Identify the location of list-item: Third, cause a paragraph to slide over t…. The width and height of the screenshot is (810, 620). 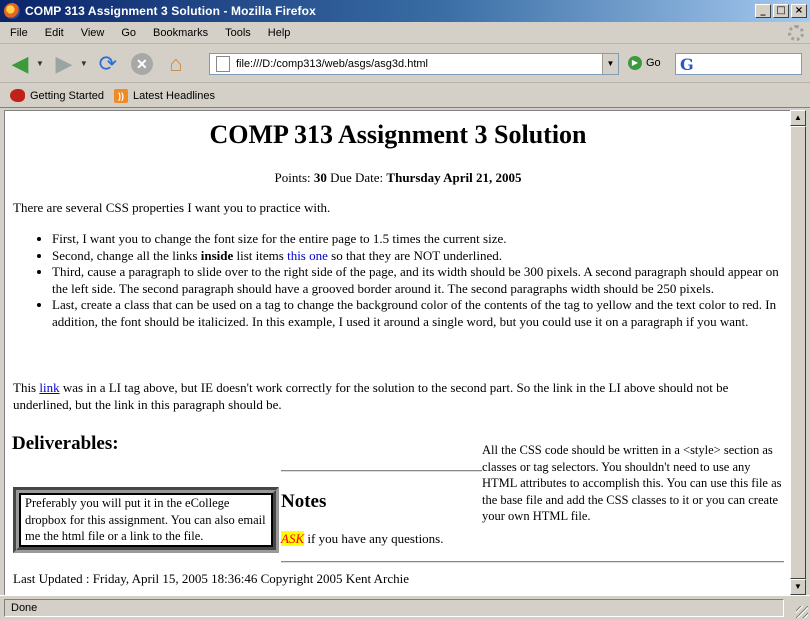
(417, 280).